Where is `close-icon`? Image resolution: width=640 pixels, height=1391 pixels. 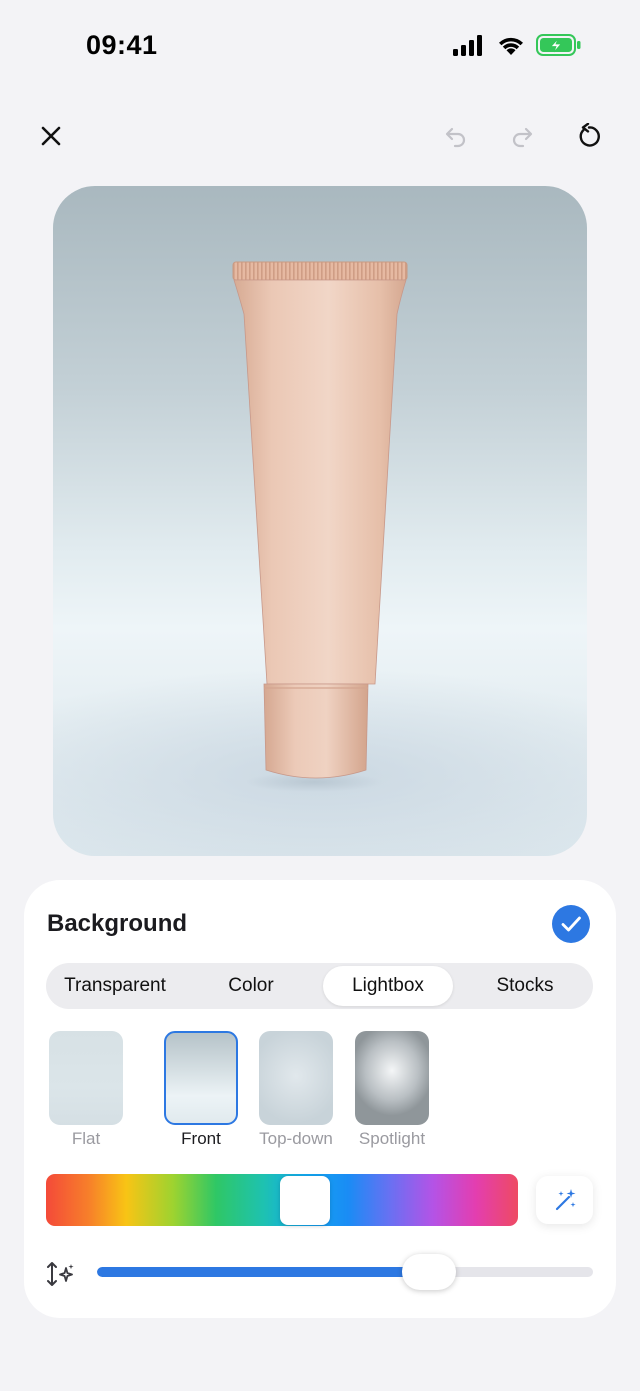 close-icon is located at coordinates (51, 136).